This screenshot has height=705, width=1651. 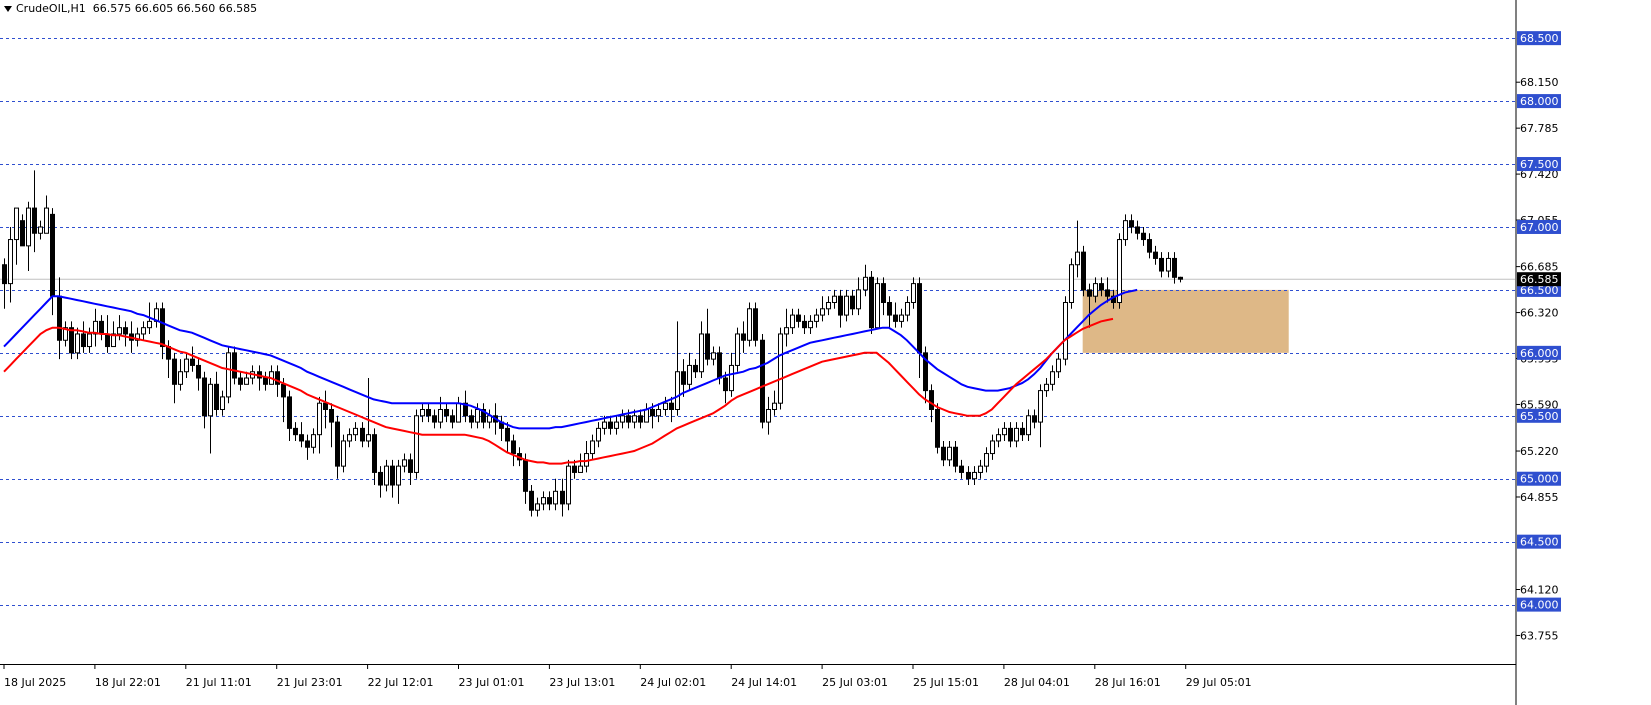 I want to click on time-tick-label: 28 Jul 04:01, so click(x=1037, y=682).